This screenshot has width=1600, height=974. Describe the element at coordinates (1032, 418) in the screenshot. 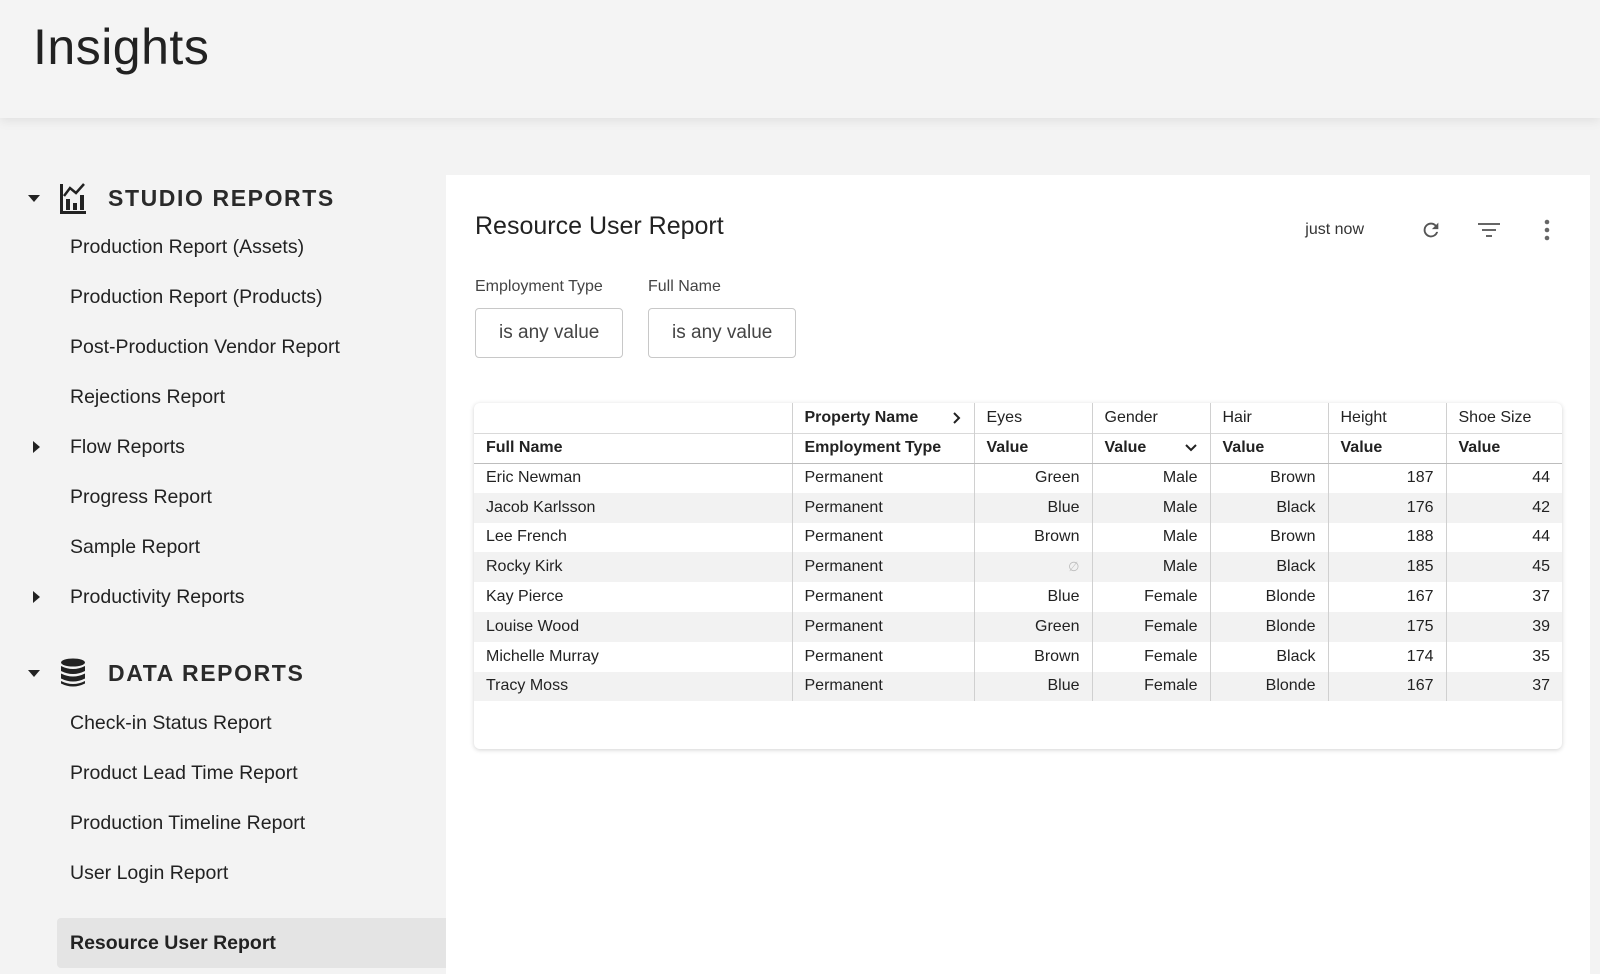

I see `pivot-col-eyes: Eyes` at that location.